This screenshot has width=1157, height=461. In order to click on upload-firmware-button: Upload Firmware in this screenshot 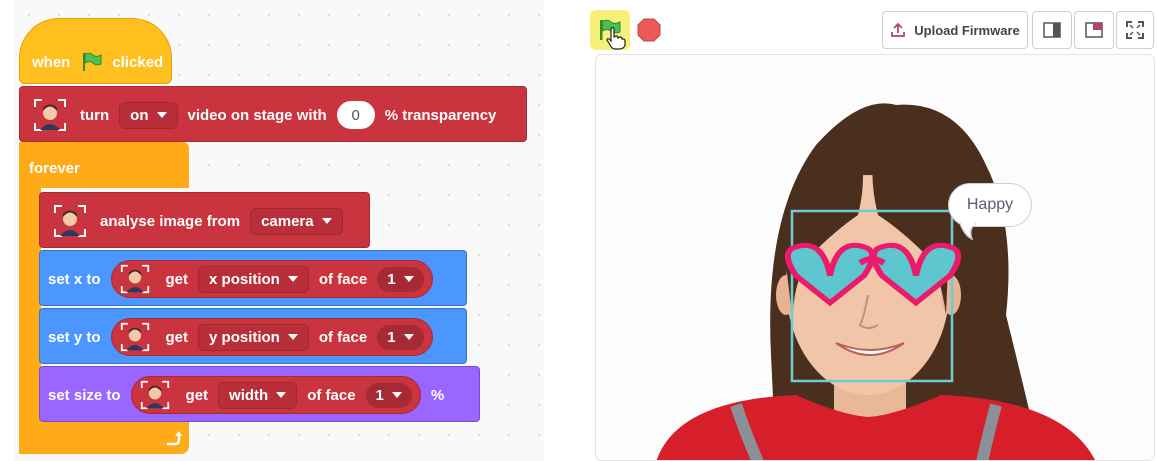, I will do `click(955, 30)`.